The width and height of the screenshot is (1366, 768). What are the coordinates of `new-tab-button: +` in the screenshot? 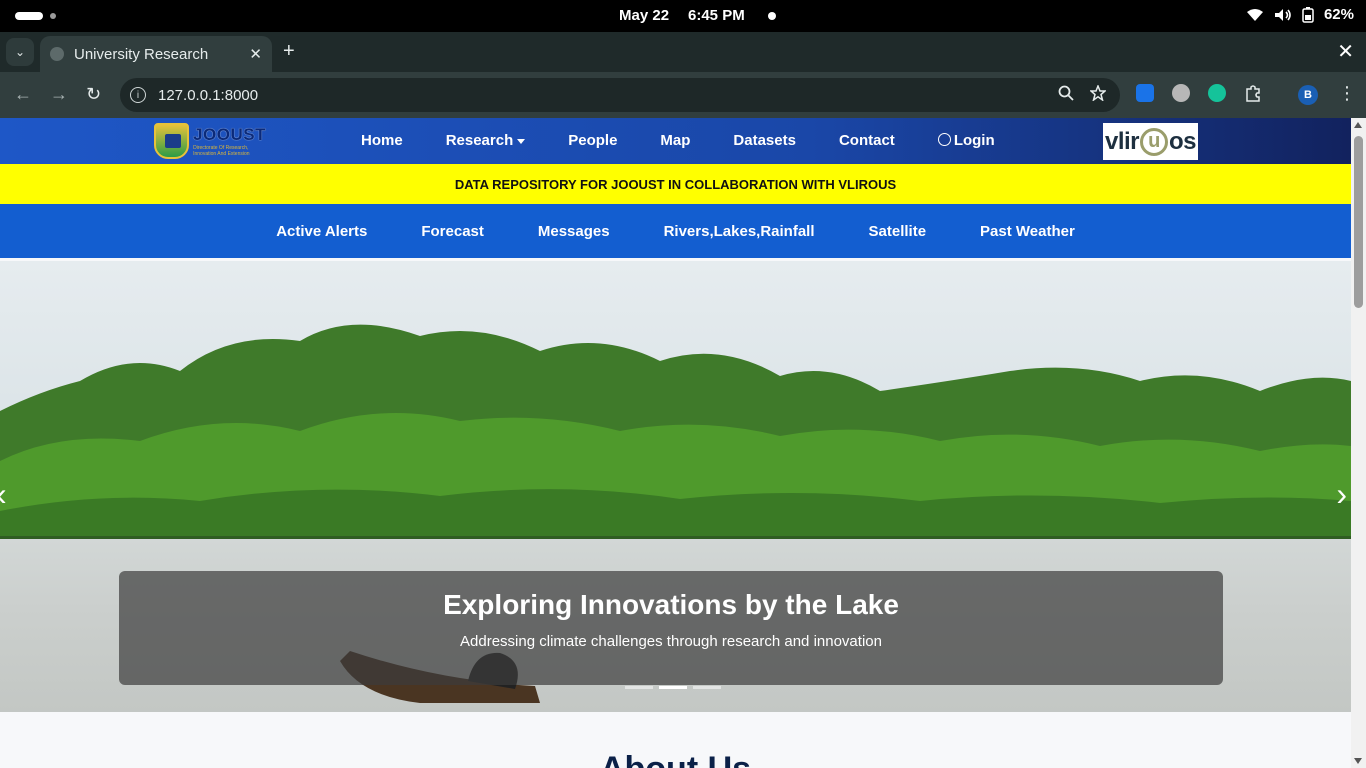 It's located at (289, 51).